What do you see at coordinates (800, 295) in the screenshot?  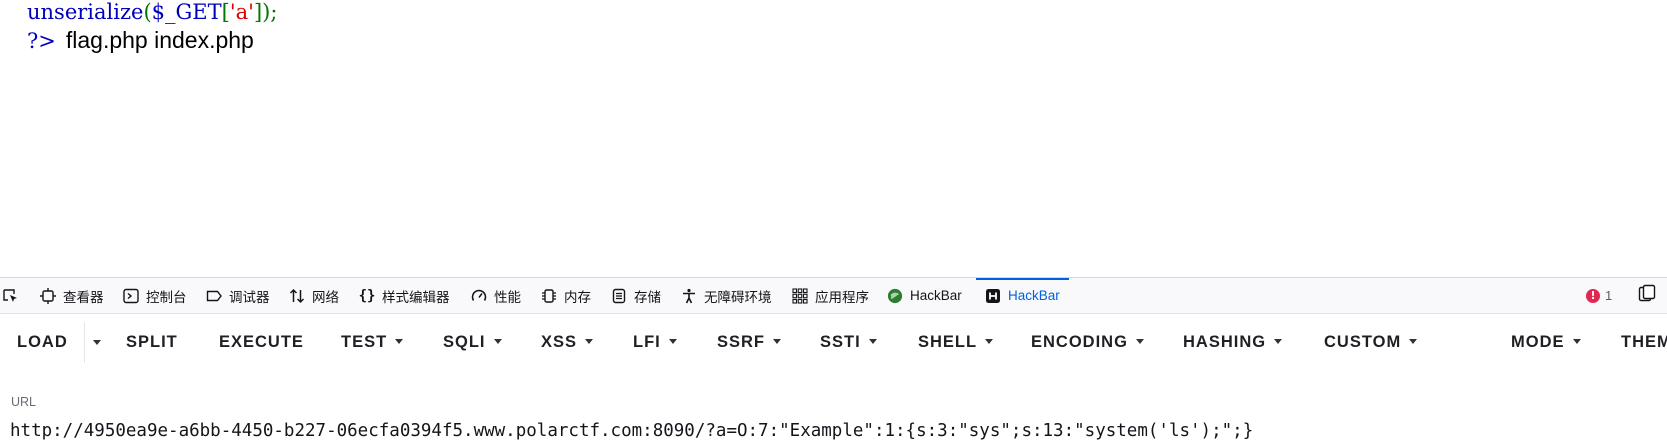 I see `application-icon` at bounding box center [800, 295].